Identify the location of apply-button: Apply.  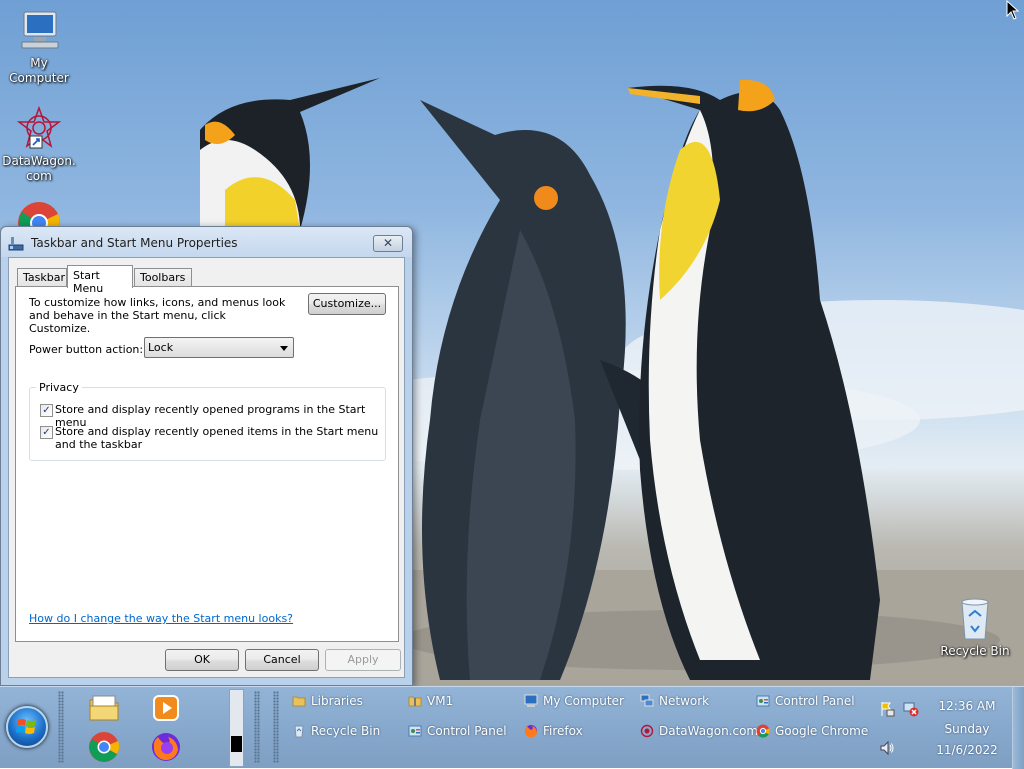
(363, 660).